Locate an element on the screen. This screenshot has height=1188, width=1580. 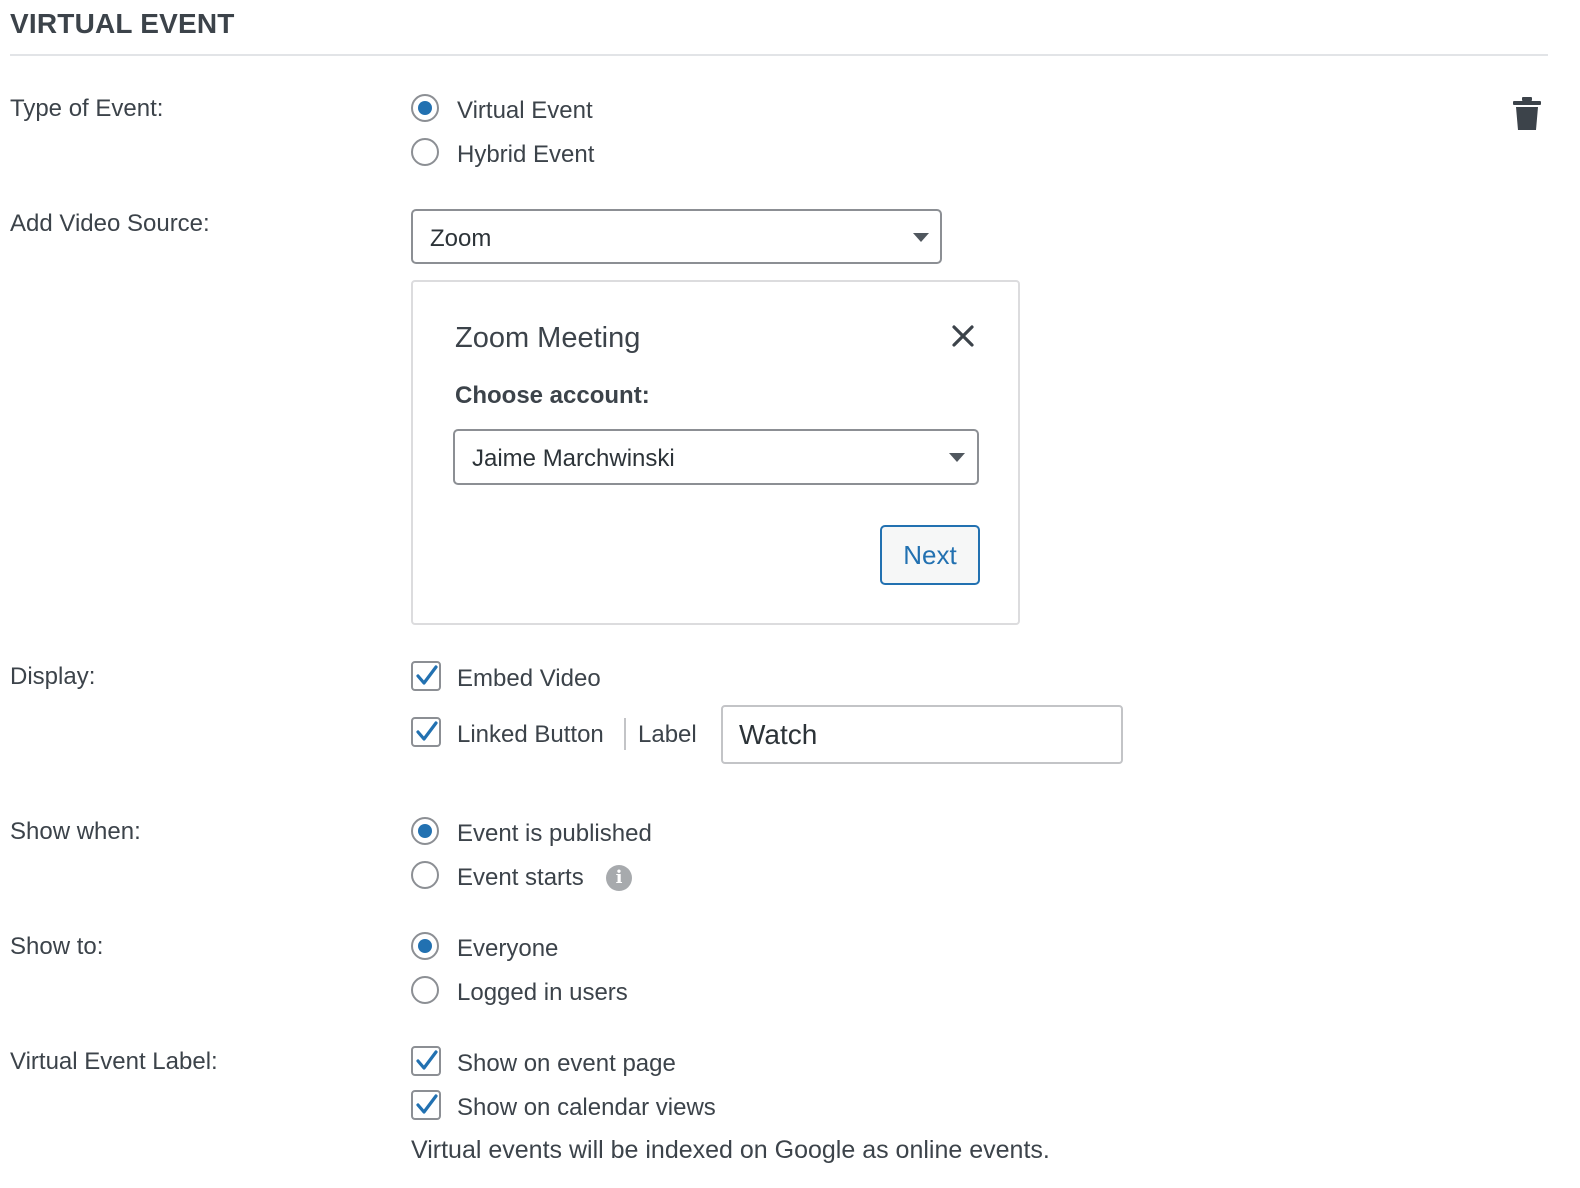
button-label-input-value: Watch is located at coordinates (778, 734).